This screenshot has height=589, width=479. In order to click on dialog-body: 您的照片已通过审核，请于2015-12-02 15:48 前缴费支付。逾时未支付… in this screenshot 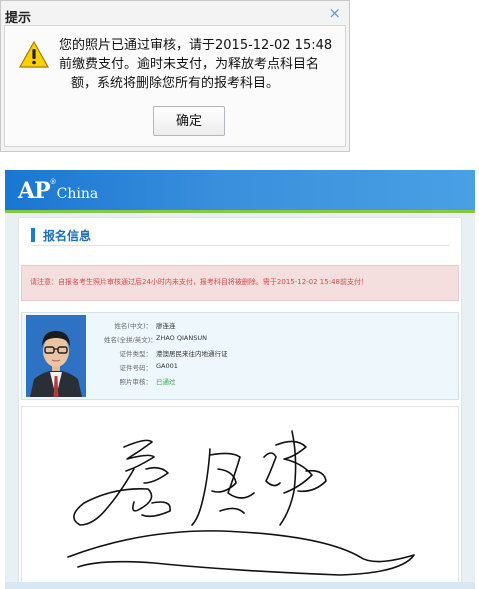, I will do `click(175, 86)`.